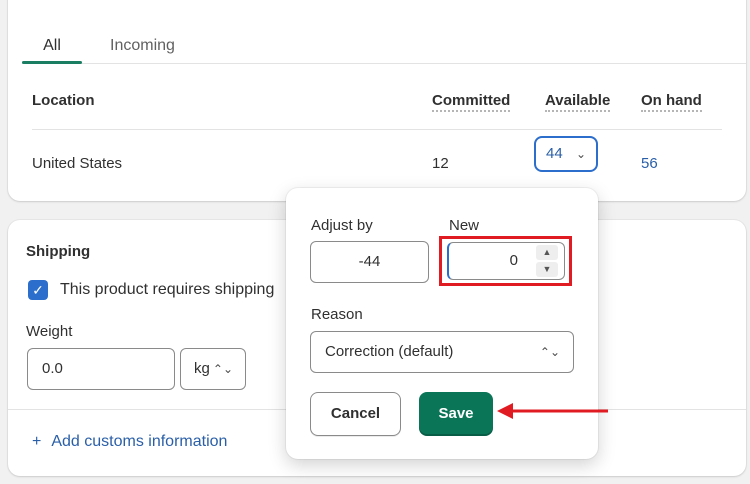 The image size is (750, 484). I want to click on cell-committed: 12, so click(440, 163).